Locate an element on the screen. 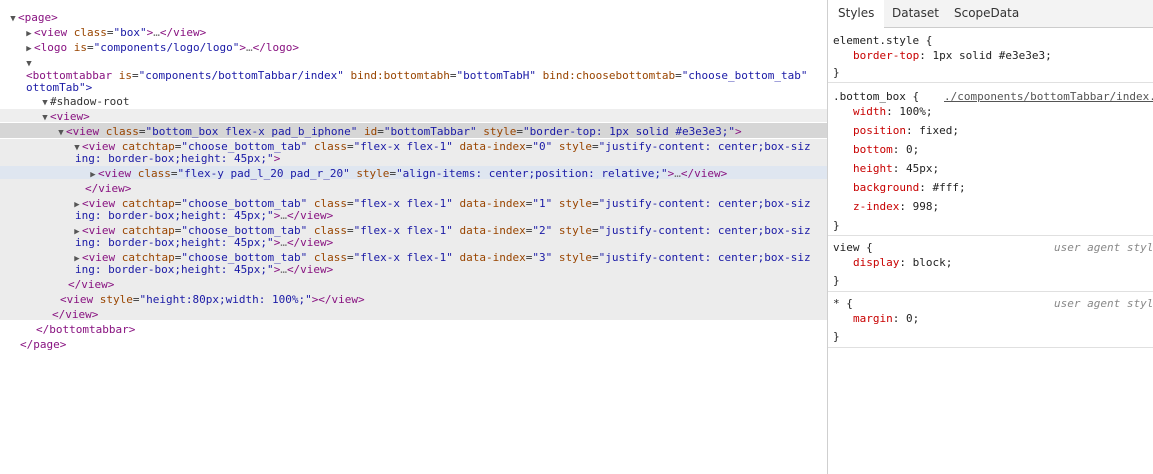 The height and width of the screenshot is (474, 1153). style-property: z-index: 998; is located at coordinates (896, 206).